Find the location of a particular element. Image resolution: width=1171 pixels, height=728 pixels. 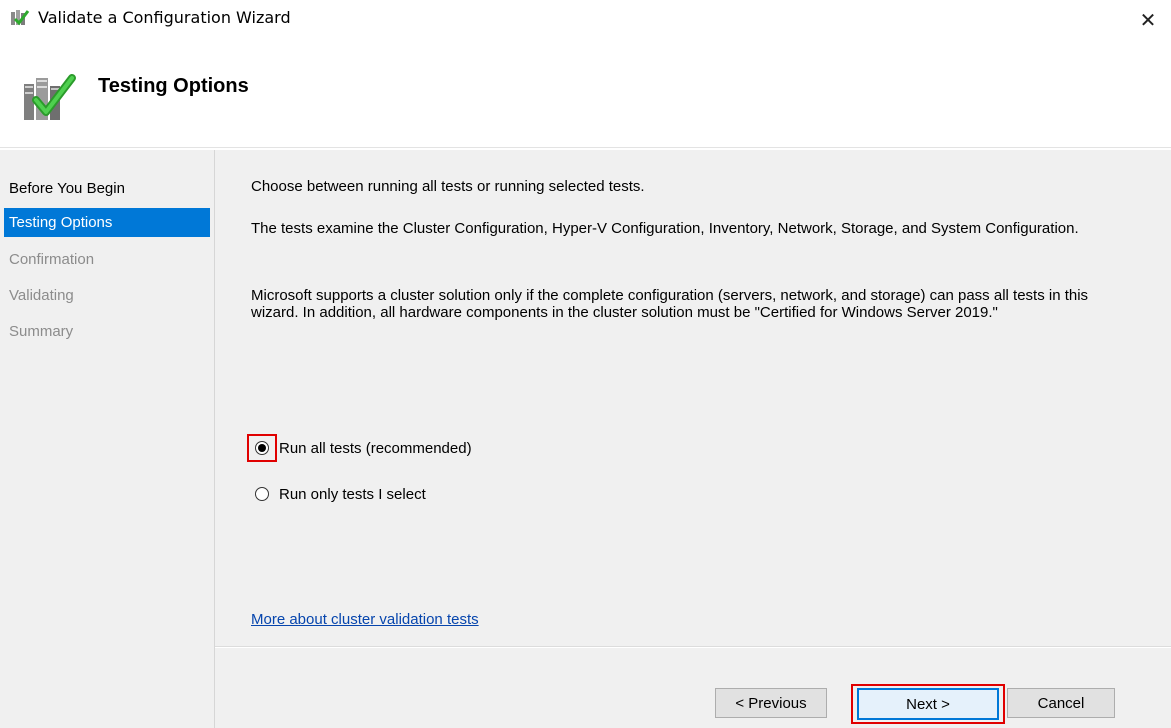

sidebar-item-validating: Validating is located at coordinates (41, 295).